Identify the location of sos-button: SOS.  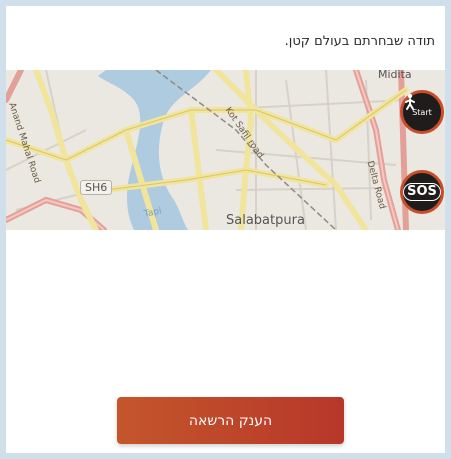
(422, 192).